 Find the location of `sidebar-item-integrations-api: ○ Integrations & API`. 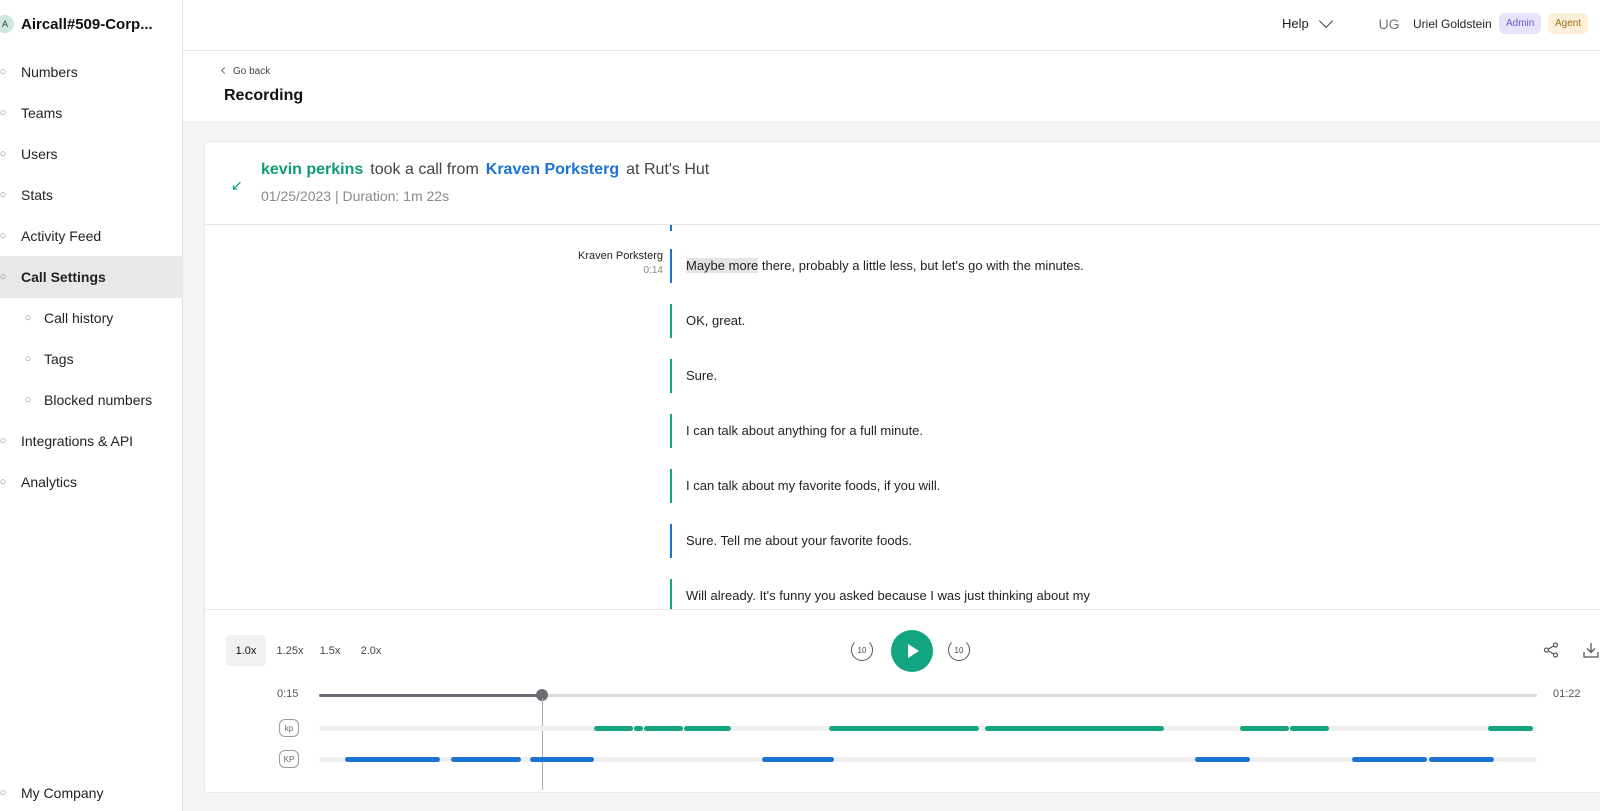

sidebar-item-integrations-api: ○ Integrations & API is located at coordinates (91, 441).